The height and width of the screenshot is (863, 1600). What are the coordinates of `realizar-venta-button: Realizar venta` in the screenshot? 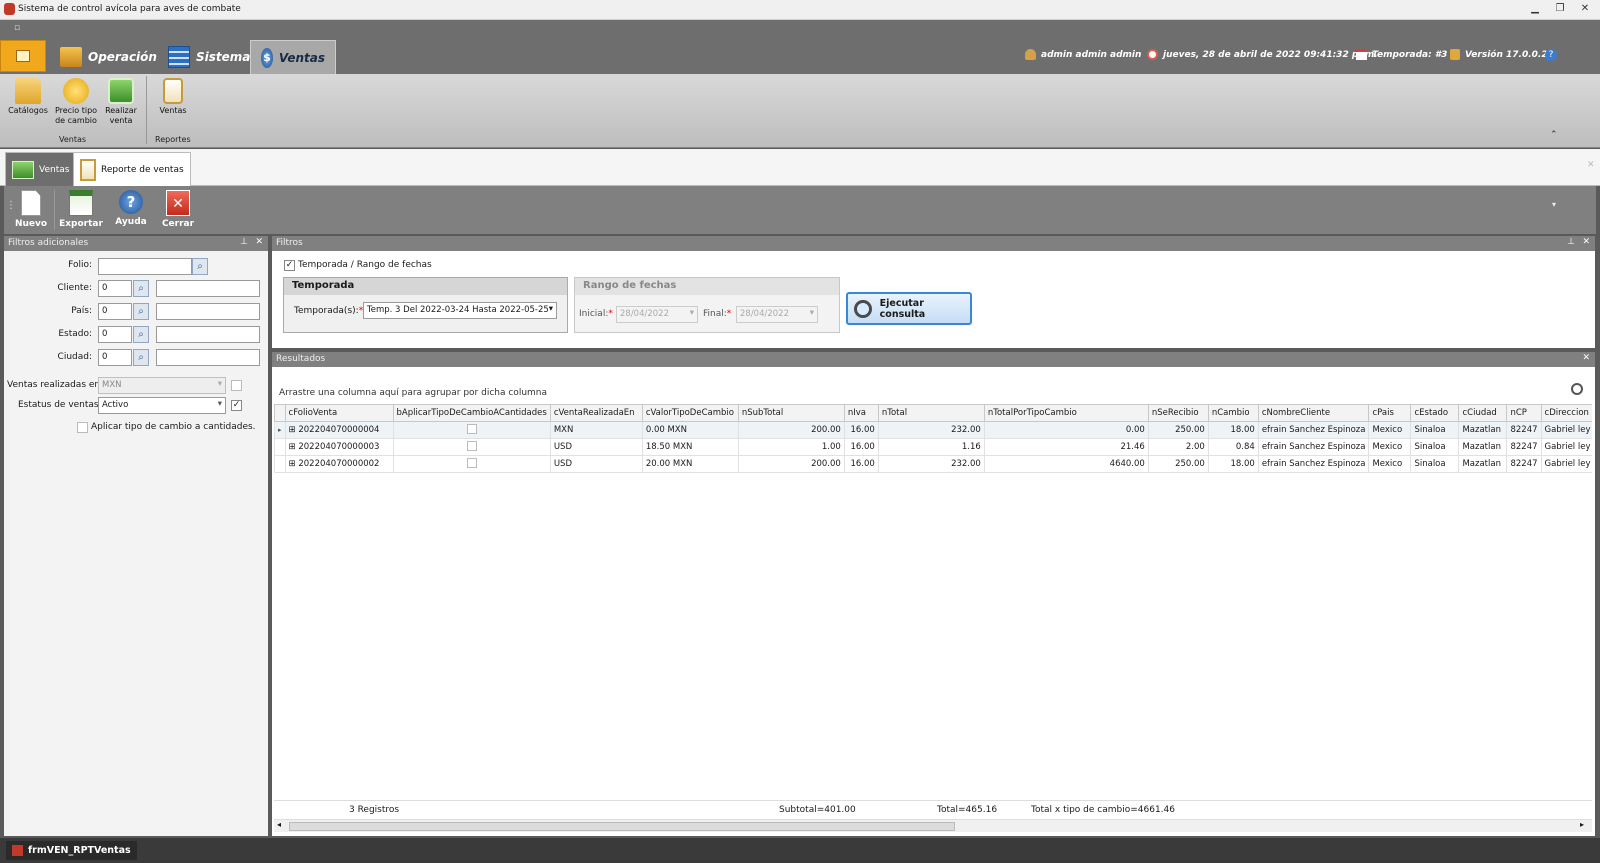 It's located at (121, 102).